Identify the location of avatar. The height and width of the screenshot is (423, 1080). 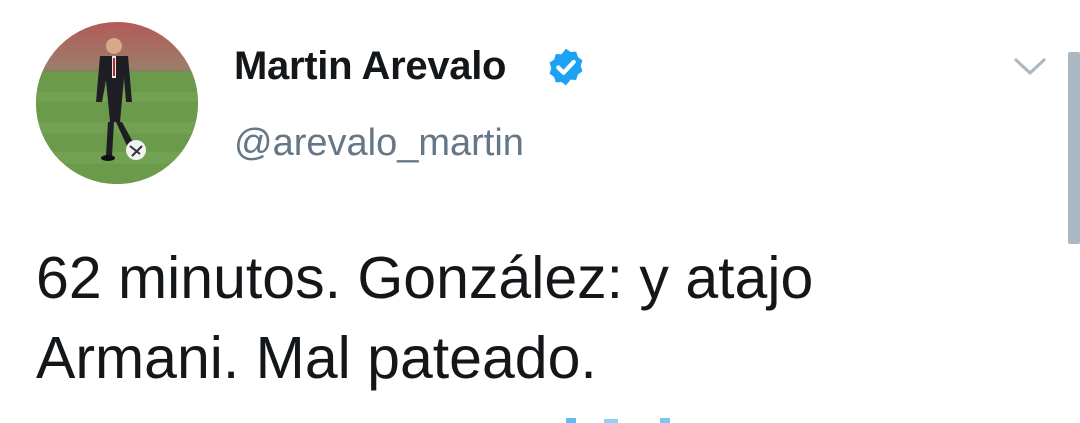
(117, 103).